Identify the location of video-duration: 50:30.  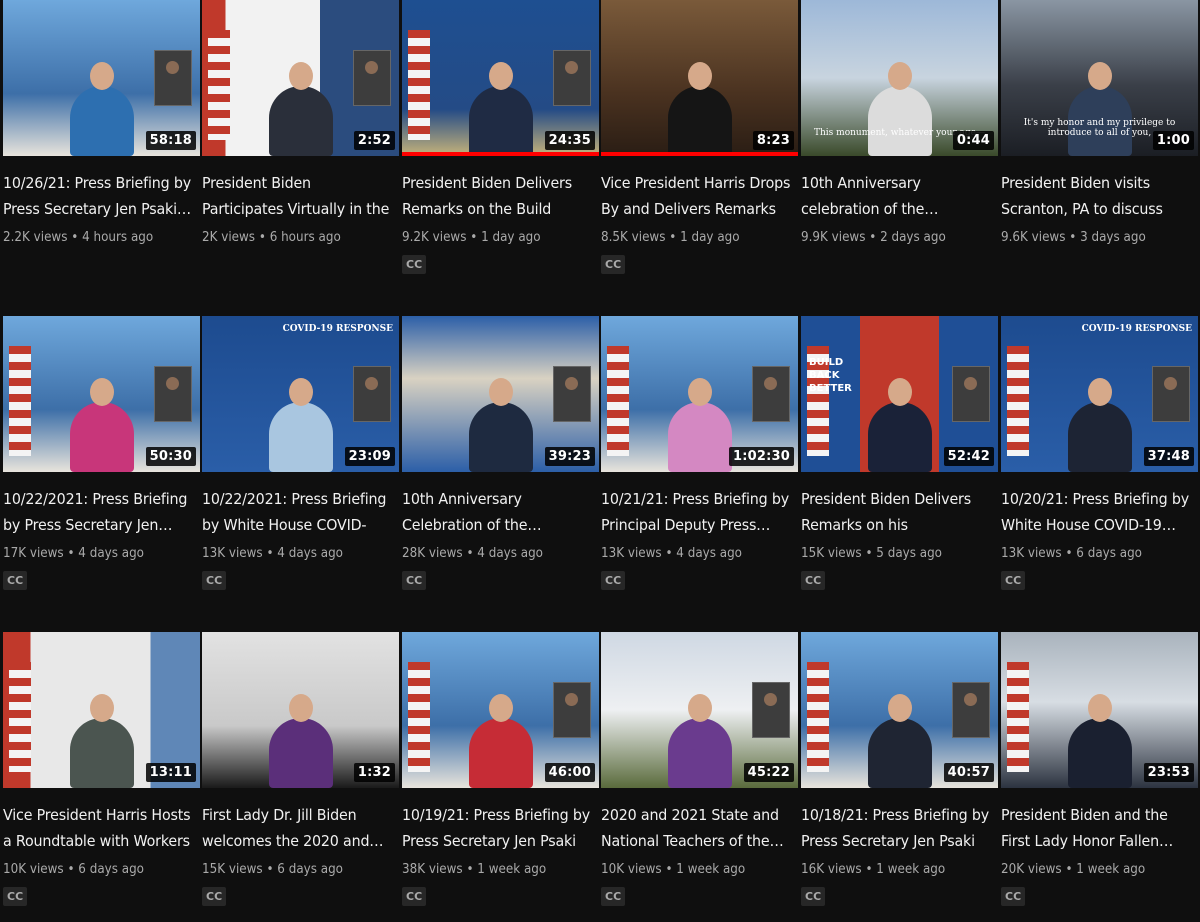
(170, 456).